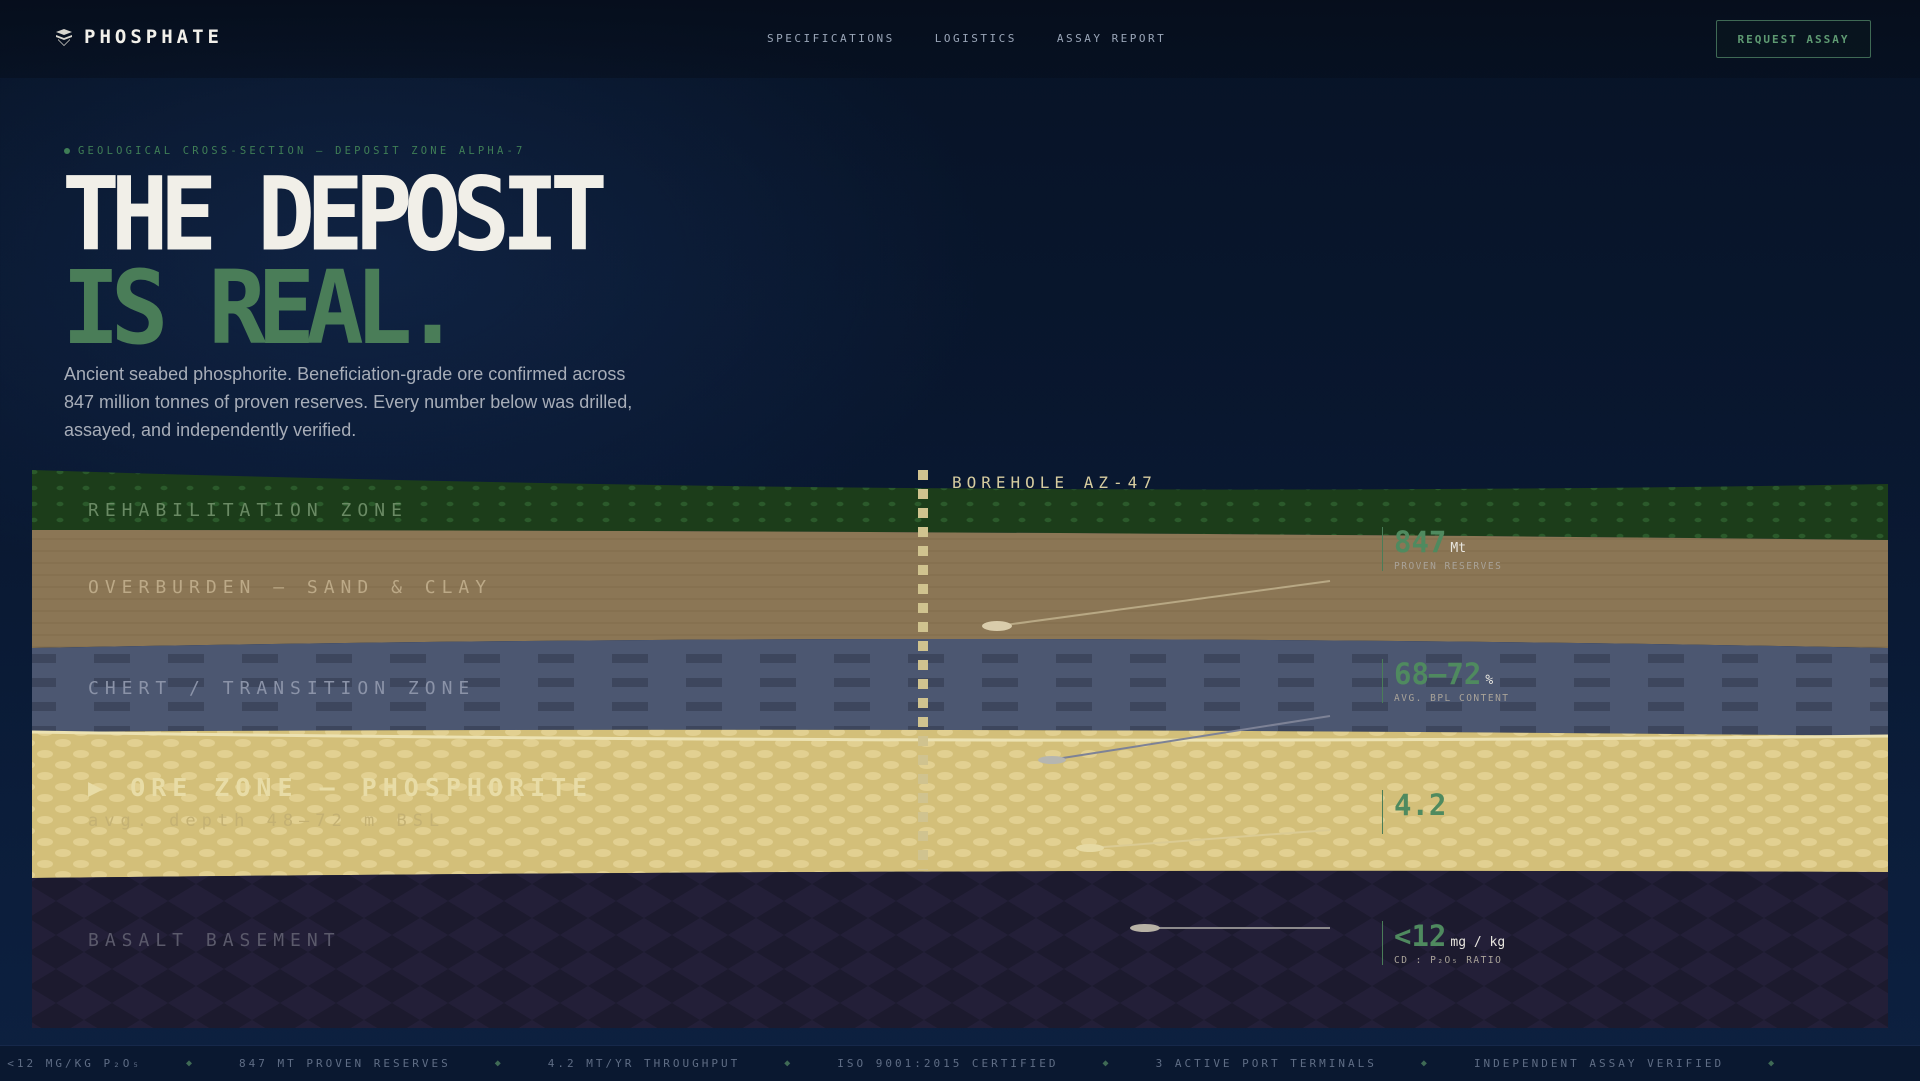 The width and height of the screenshot is (1920, 1081). Describe the element at coordinates (1266, 1063) in the screenshot. I see `ticker-item: 3 ACTIVE PORT TERMINALS` at that location.